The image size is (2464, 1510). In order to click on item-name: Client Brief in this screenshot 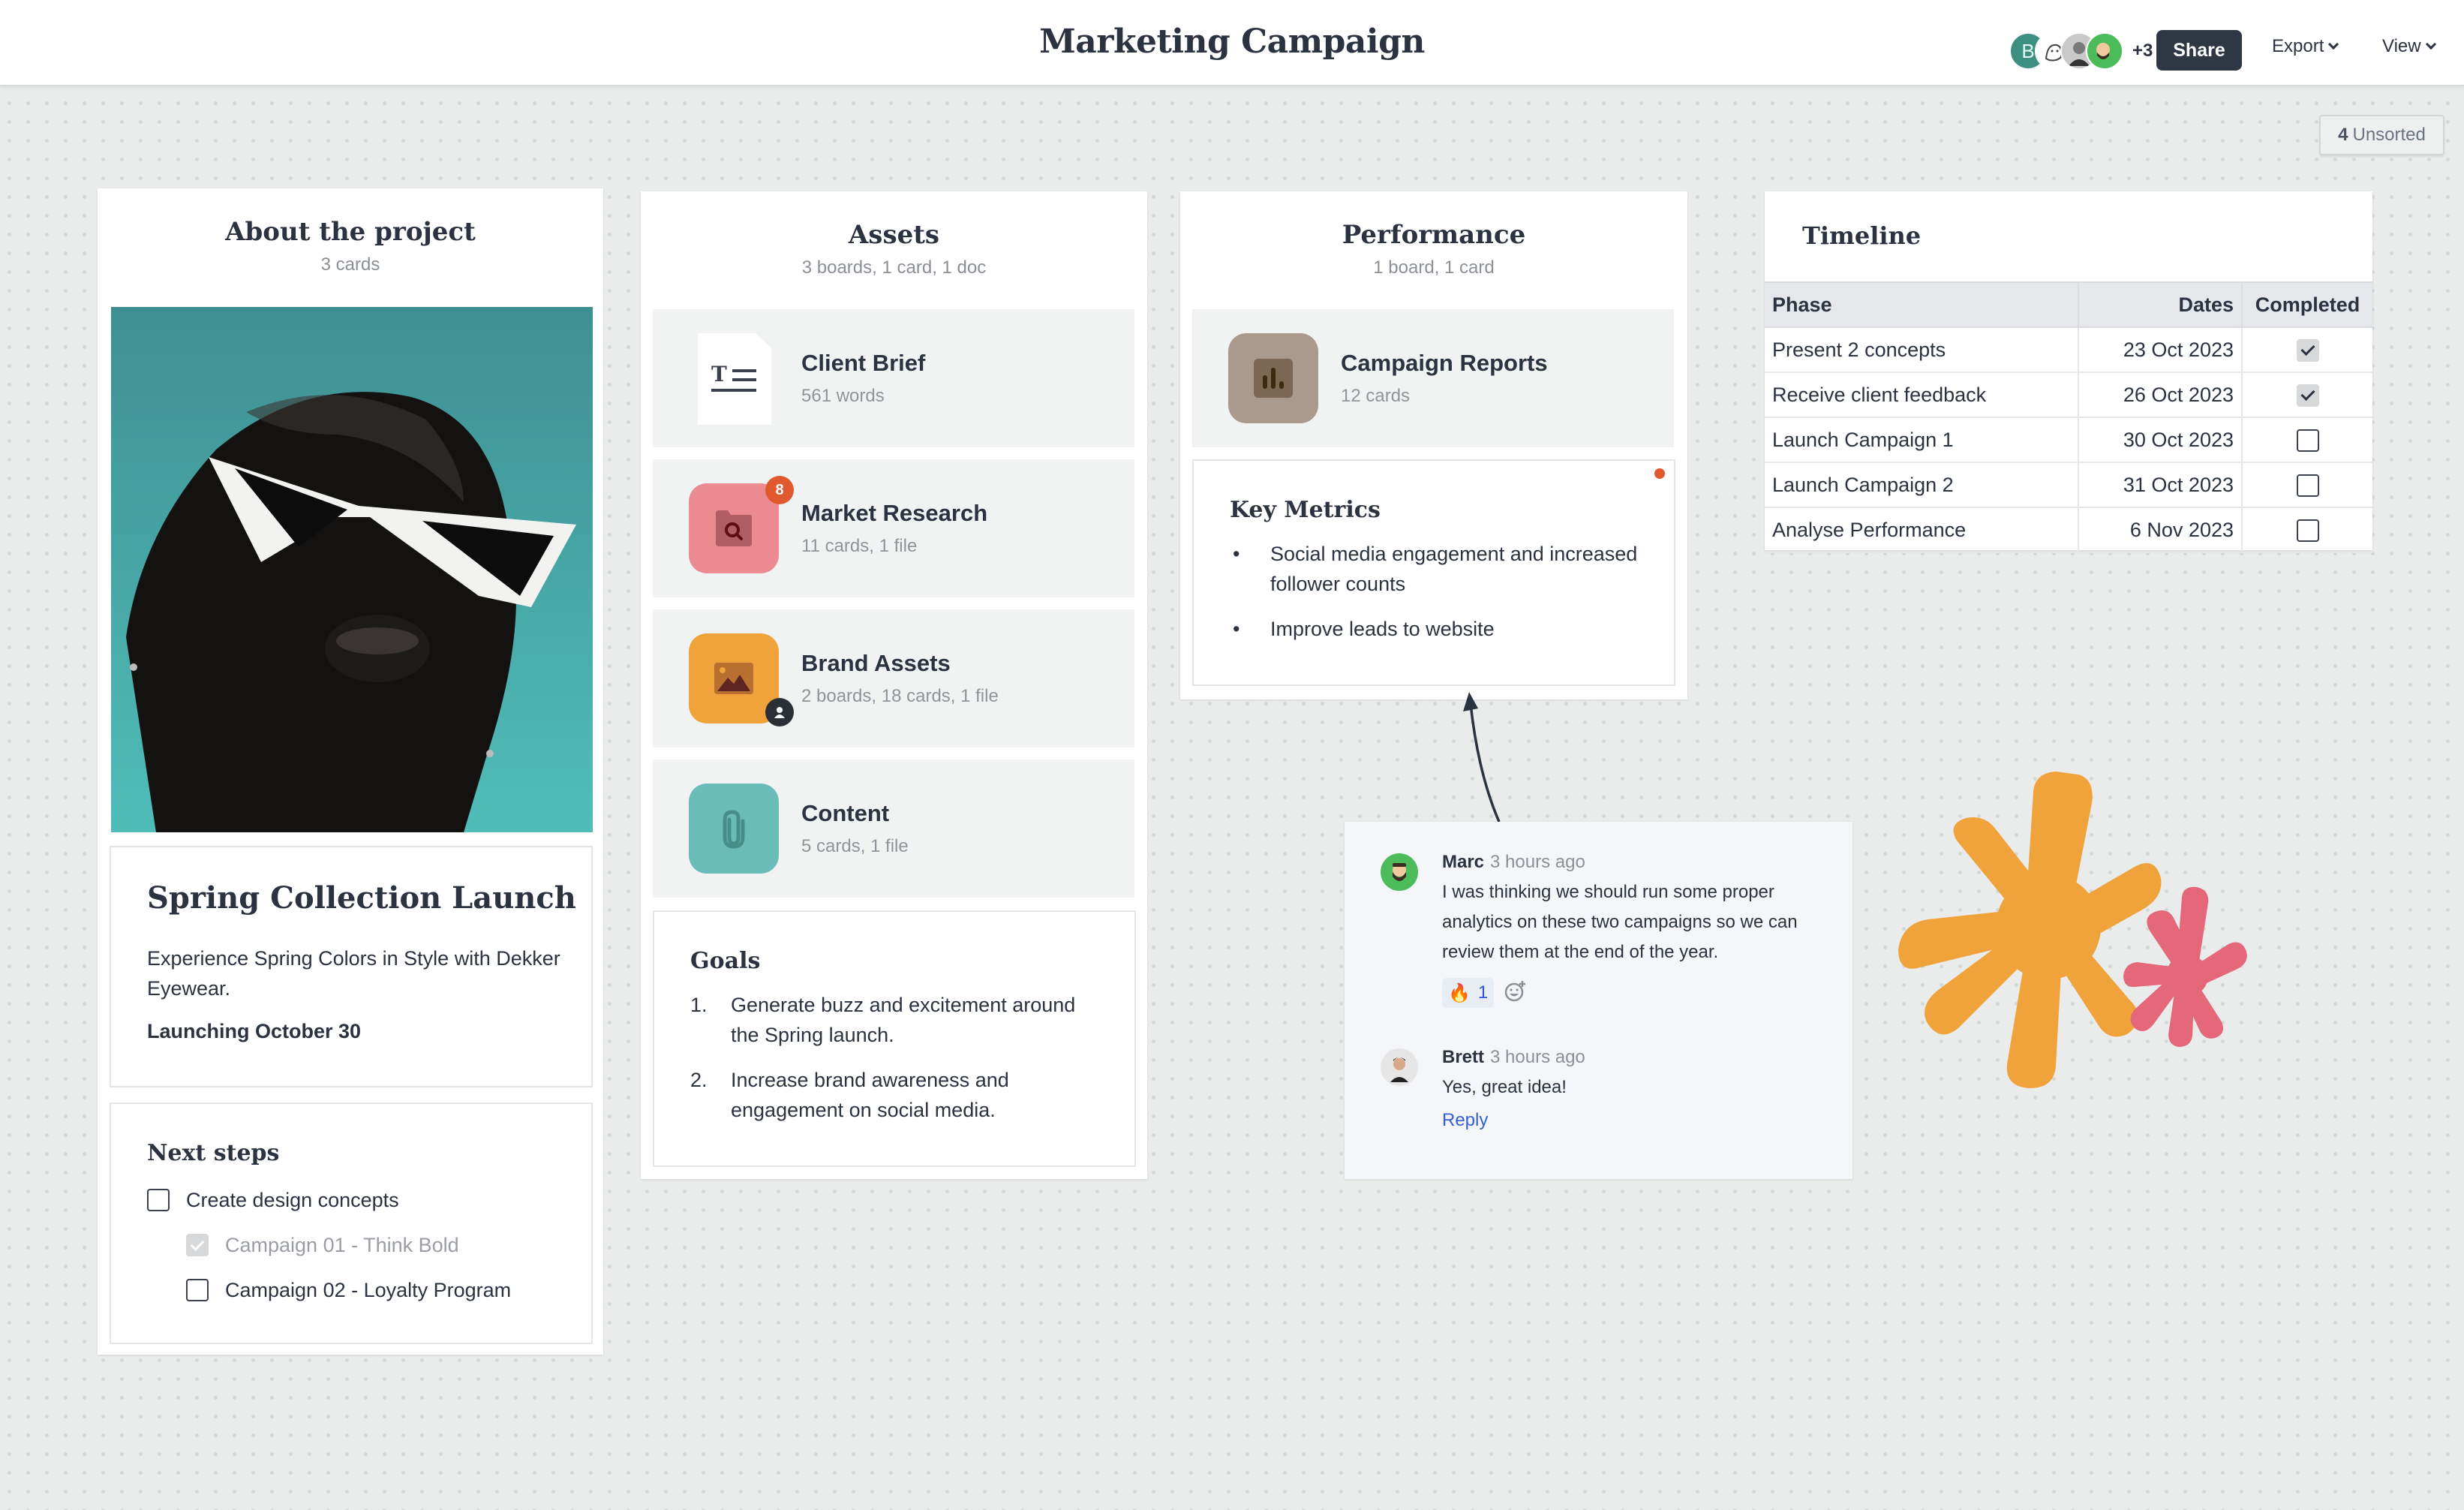, I will do `click(864, 363)`.